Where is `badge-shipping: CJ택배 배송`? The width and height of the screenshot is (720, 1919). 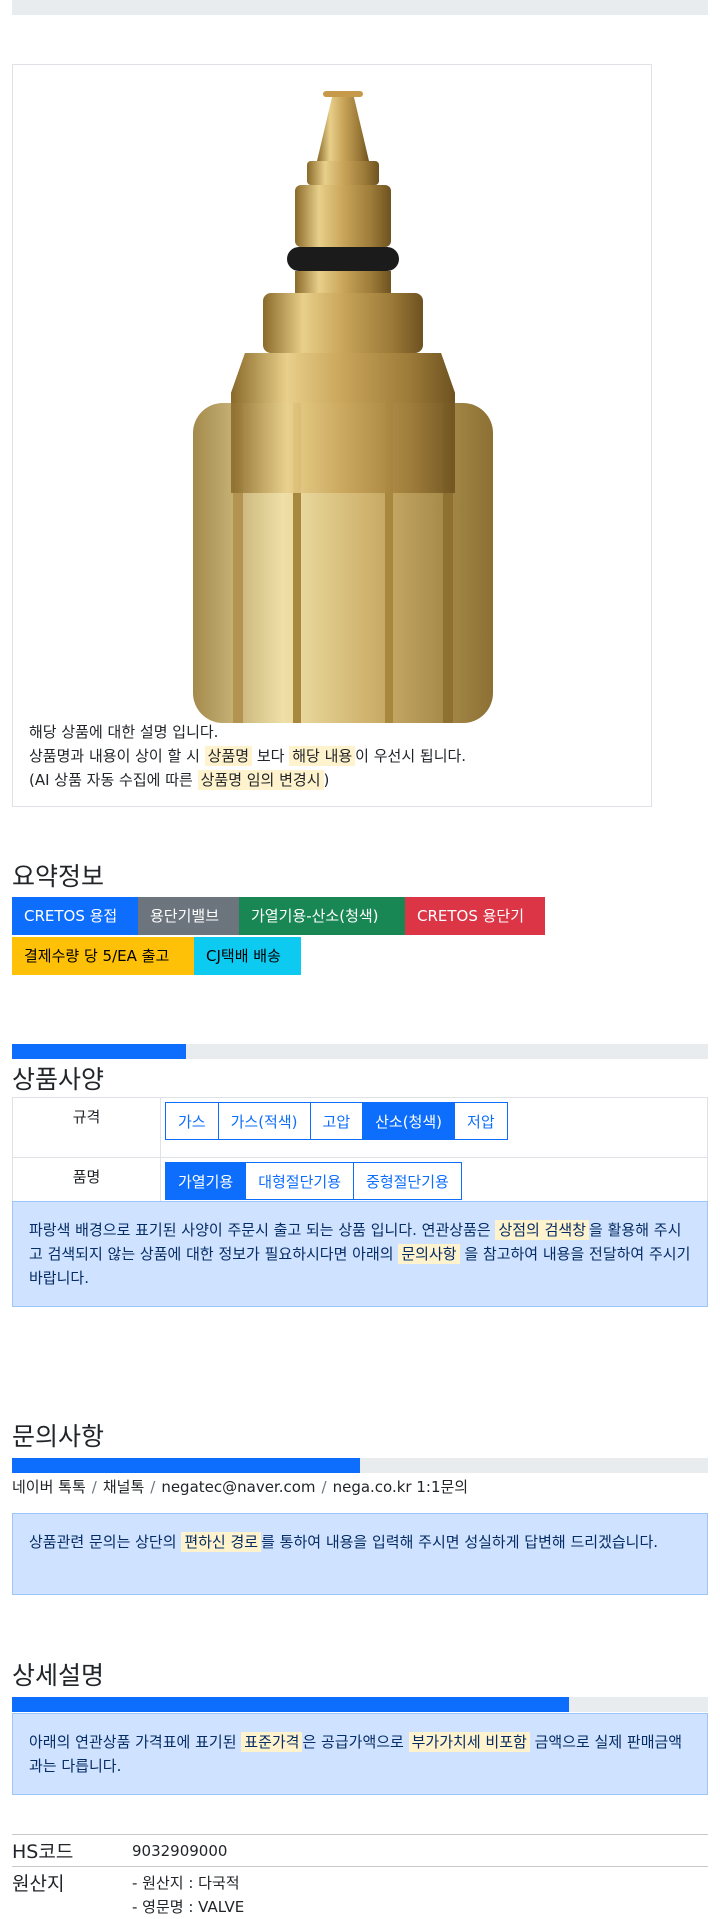 badge-shipping: CJ택배 배송 is located at coordinates (247, 956).